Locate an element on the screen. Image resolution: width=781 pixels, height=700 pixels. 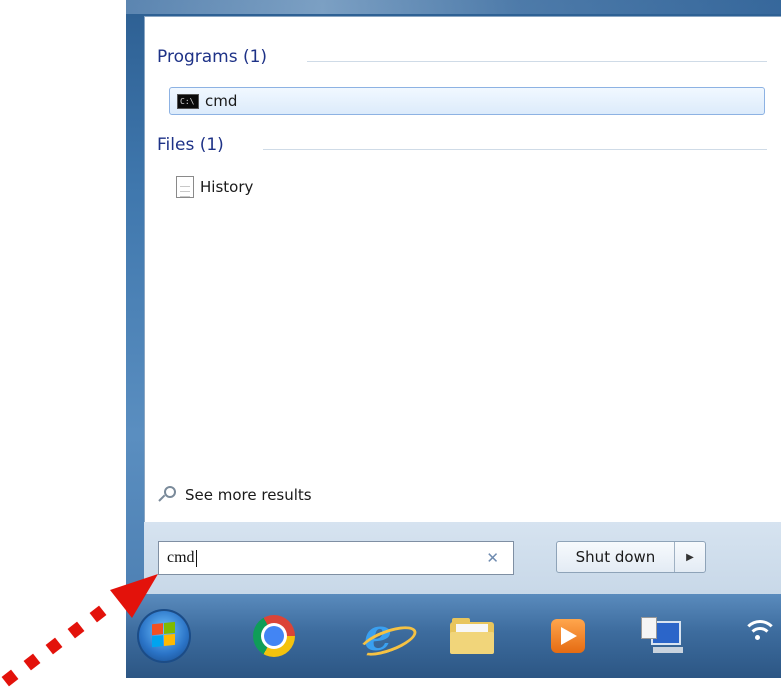
command-prompt-icon is located at coordinates (188, 101).